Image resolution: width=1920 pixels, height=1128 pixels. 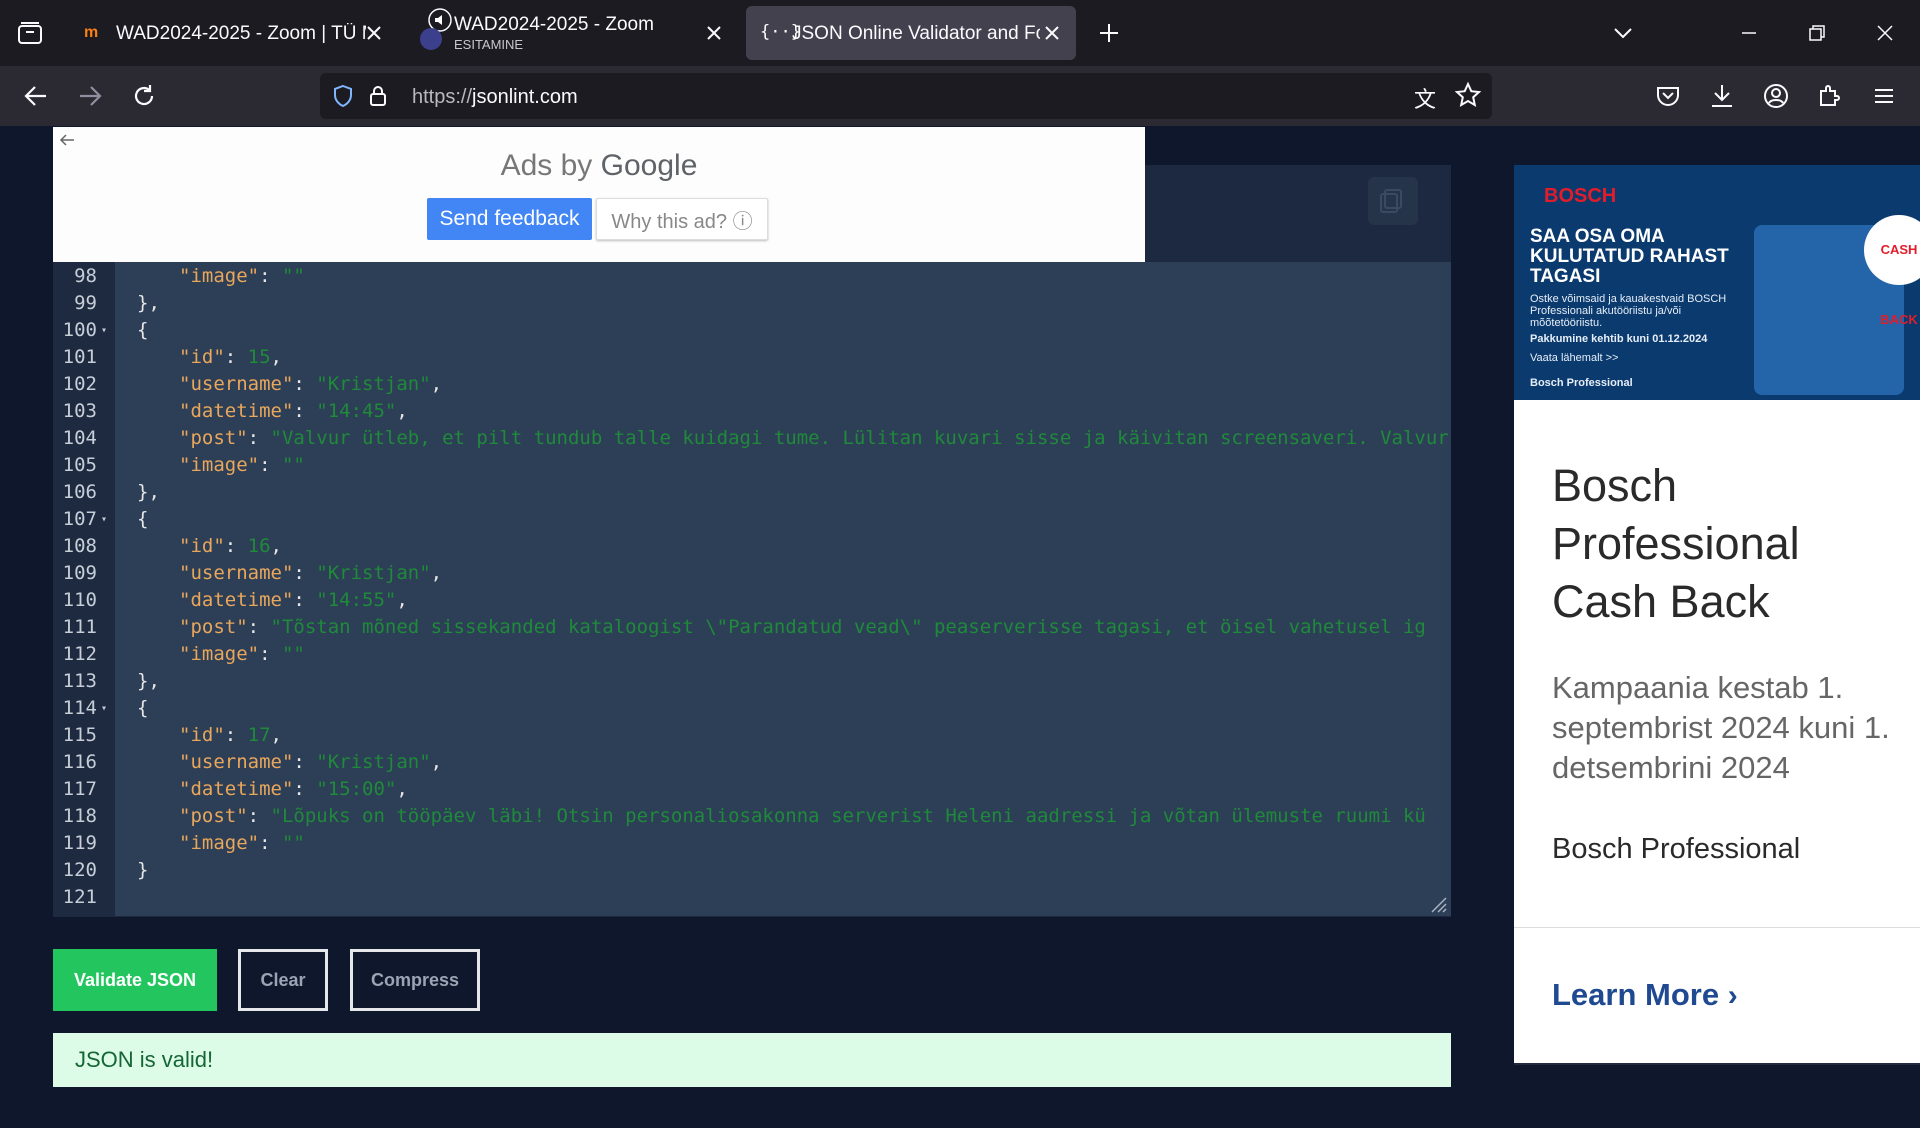 What do you see at coordinates (356, 789) in the screenshot?
I see `json-value: "15:00"` at bounding box center [356, 789].